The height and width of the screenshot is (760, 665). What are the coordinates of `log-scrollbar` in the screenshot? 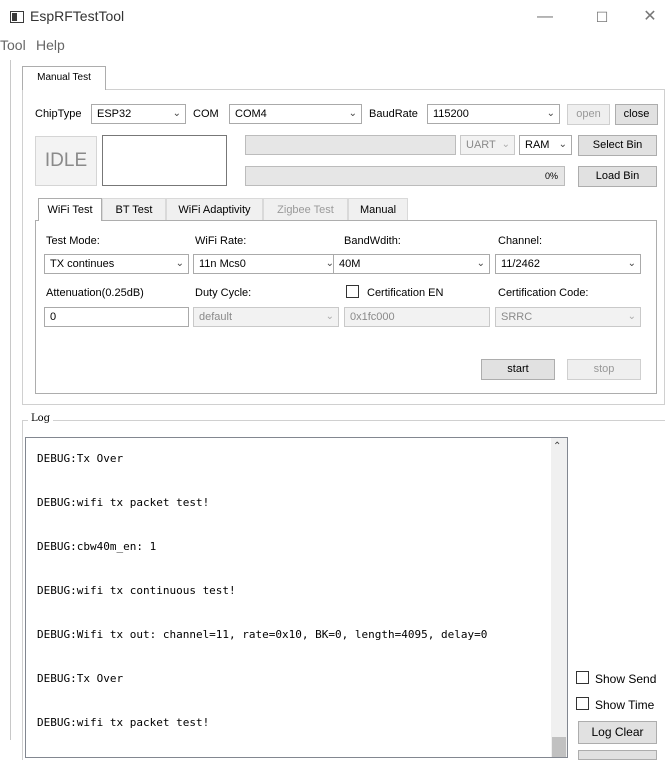 It's located at (559, 597).